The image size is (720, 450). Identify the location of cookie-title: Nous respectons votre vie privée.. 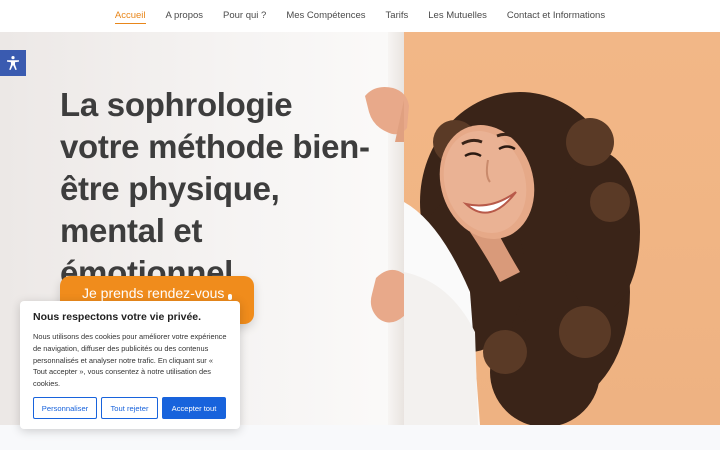
(117, 317).